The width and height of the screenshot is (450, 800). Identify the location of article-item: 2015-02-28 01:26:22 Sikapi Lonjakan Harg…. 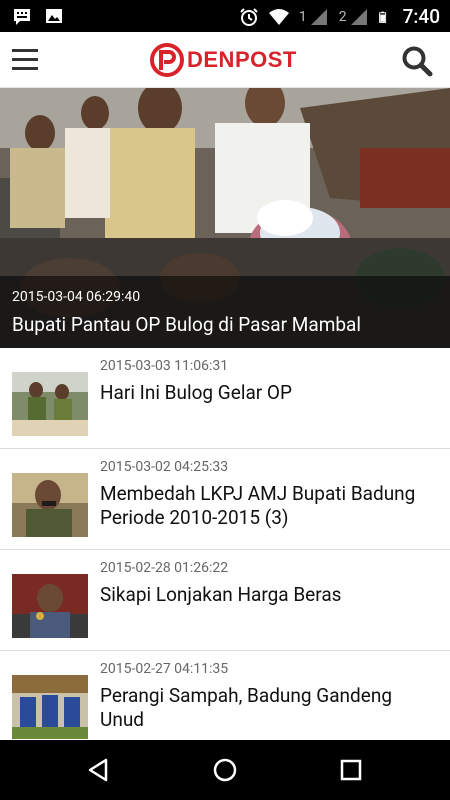
(225, 600).